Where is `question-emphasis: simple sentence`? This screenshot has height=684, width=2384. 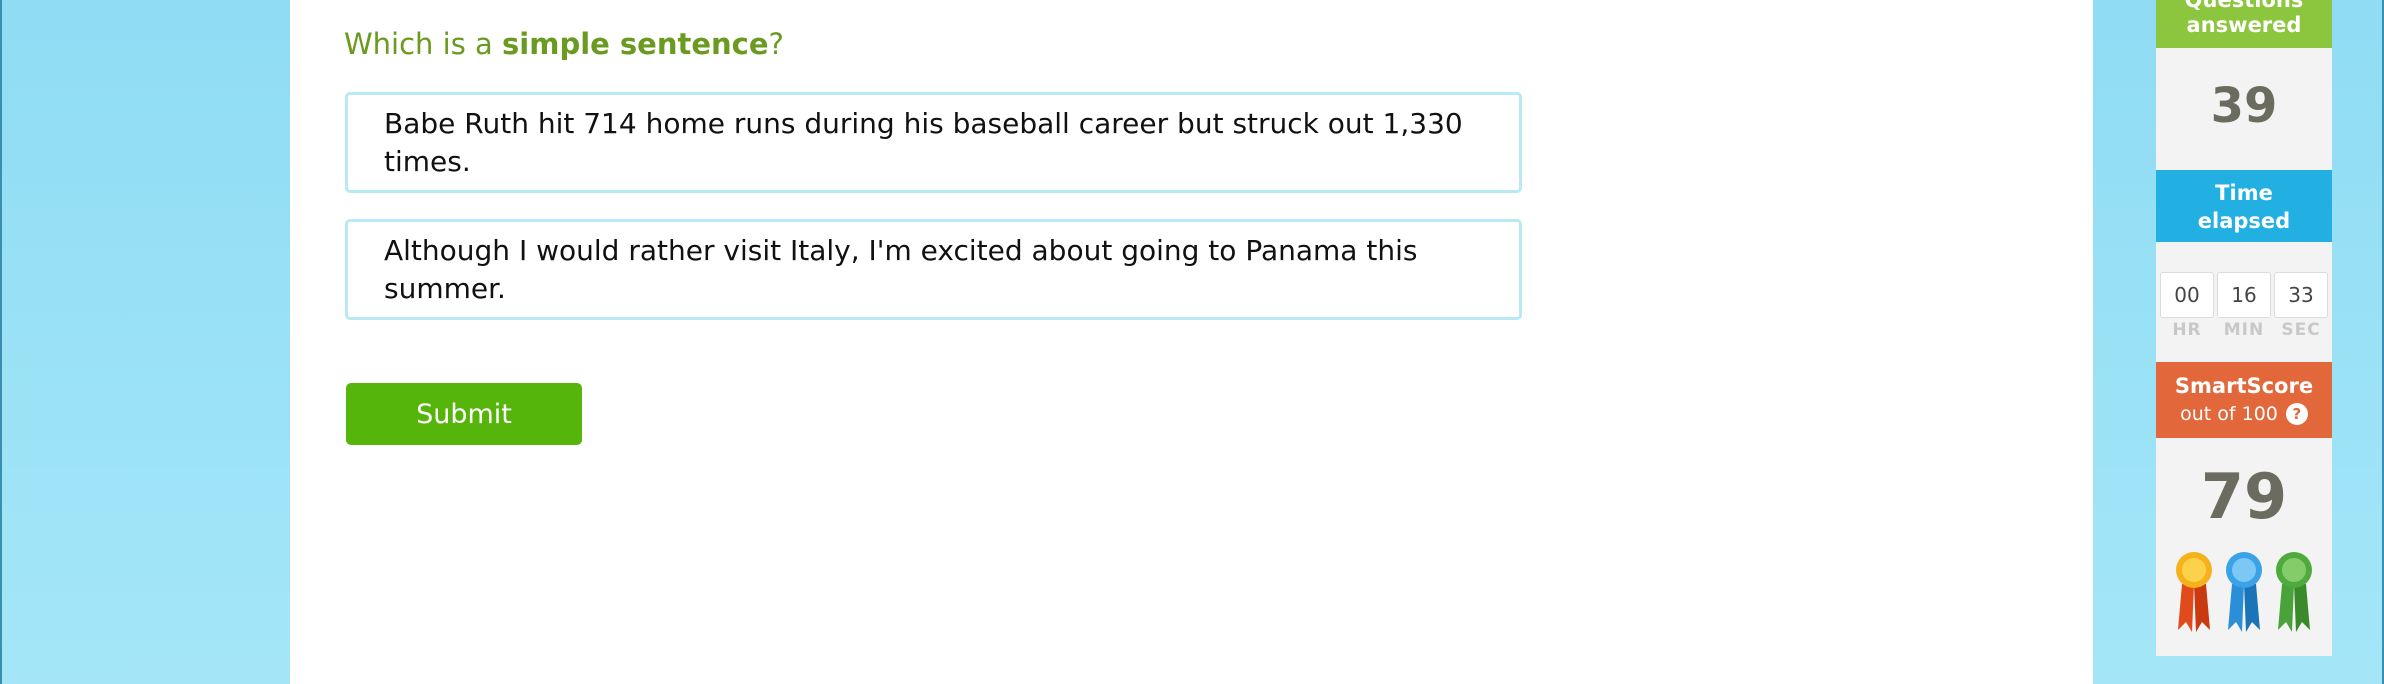
question-emphasis: simple sentence is located at coordinates (635, 44).